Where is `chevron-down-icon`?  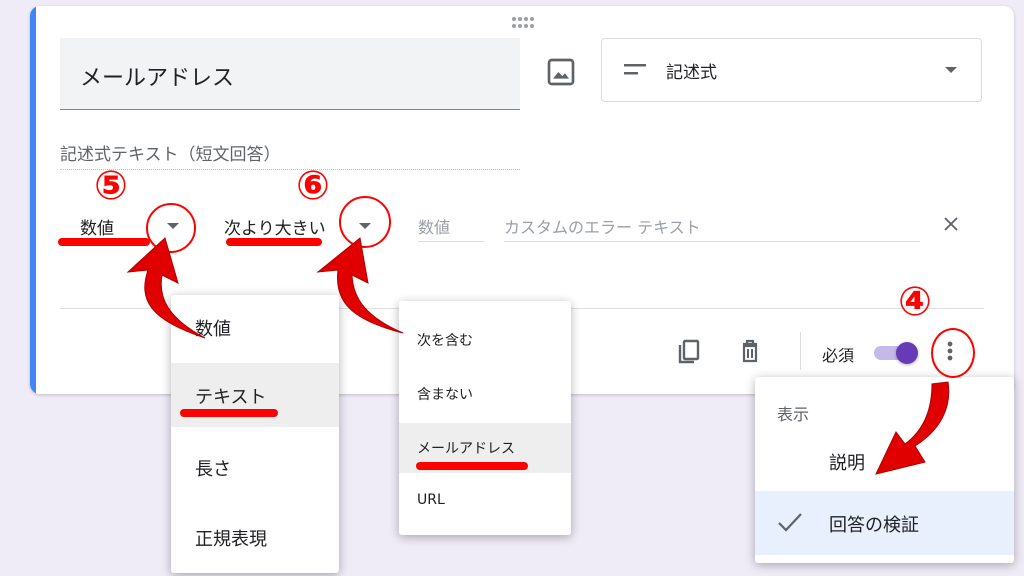
chevron-down-icon is located at coordinates (951, 70).